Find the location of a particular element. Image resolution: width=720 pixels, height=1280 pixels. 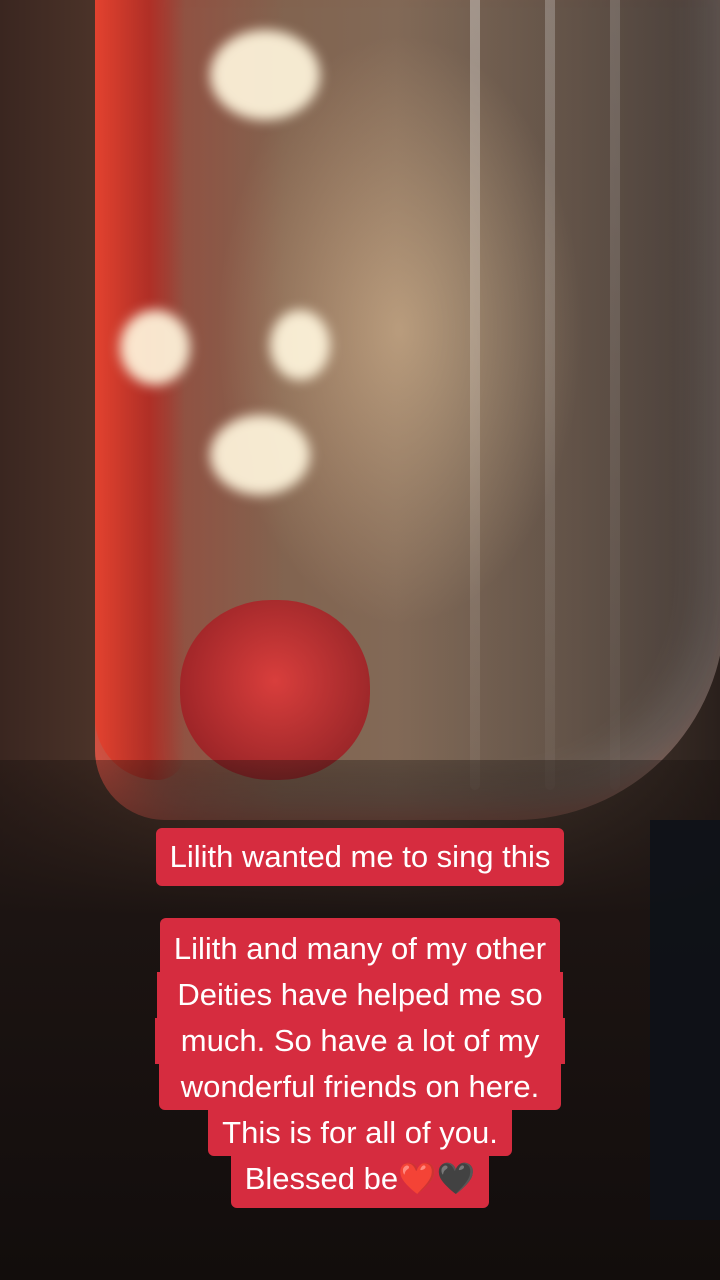

caption-top: Lilith wanted me to sing this is located at coordinates (360, 857).